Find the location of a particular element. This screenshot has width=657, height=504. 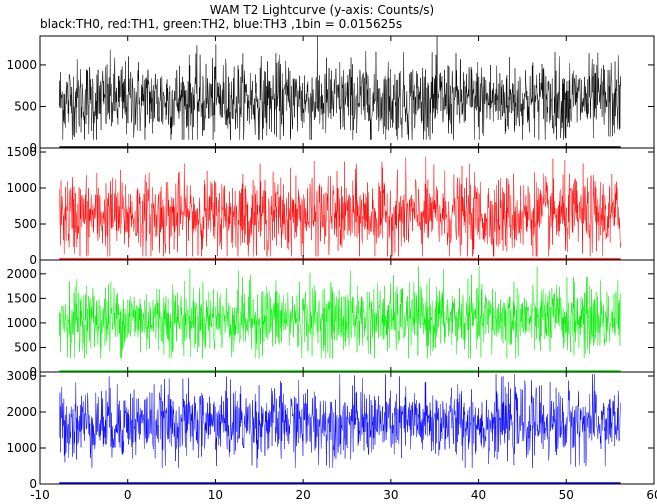

x-tick-label: 30 is located at coordinates (390, 495).